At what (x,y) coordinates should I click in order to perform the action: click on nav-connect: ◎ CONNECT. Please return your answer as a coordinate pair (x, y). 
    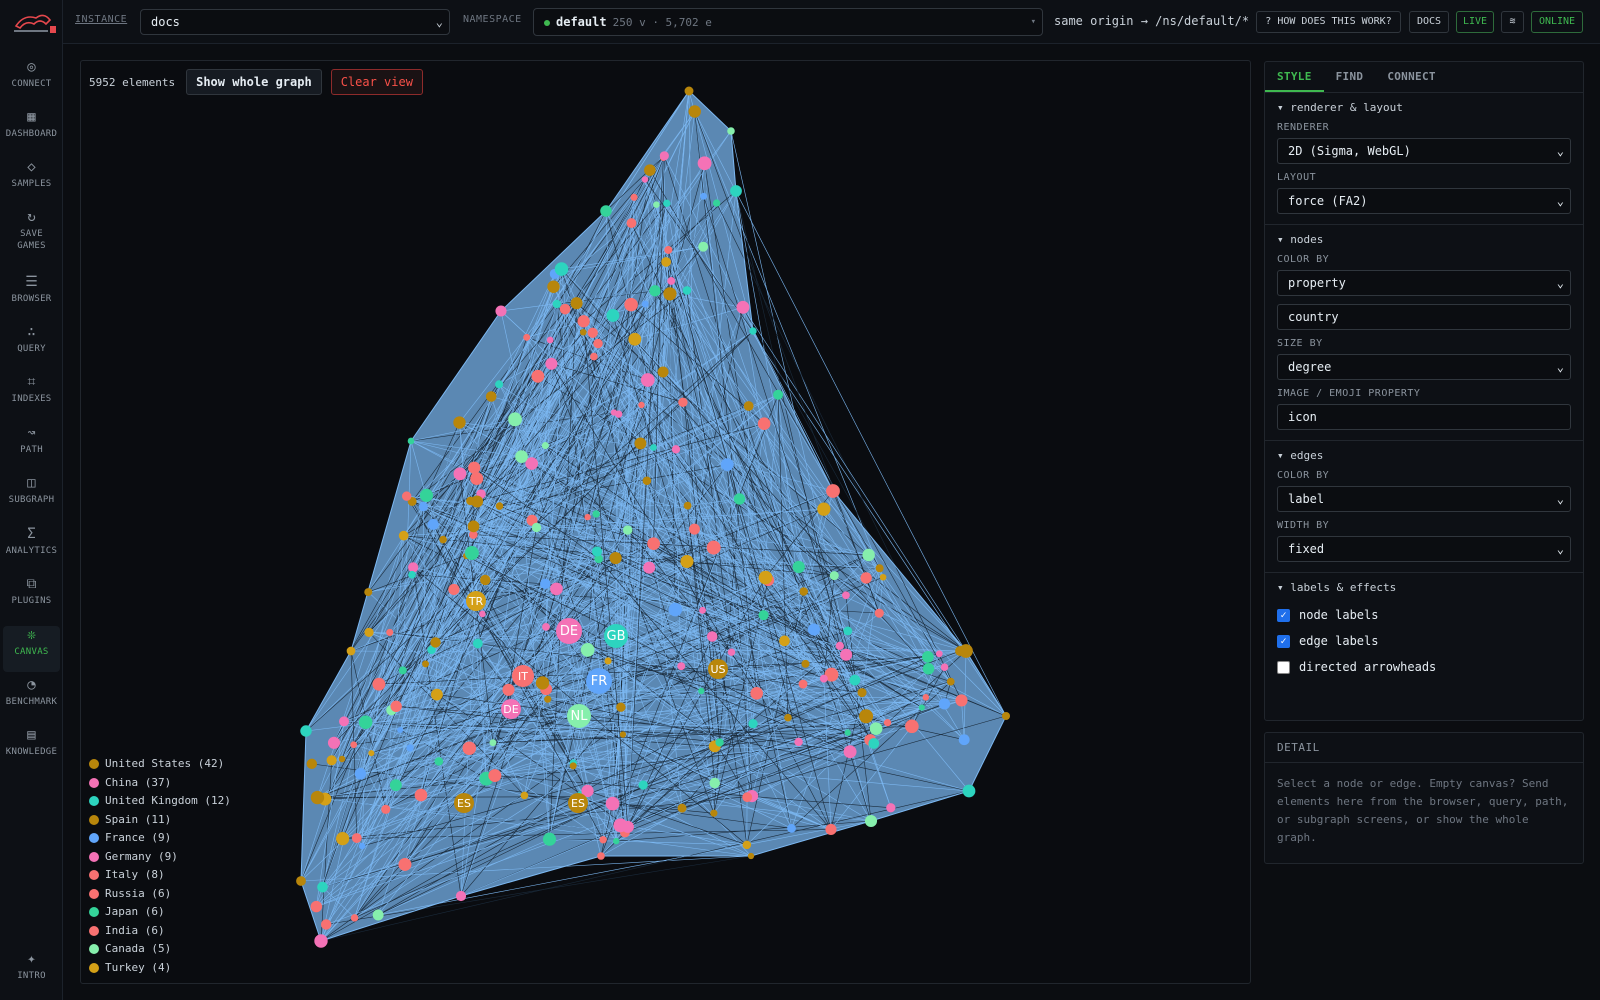
    Looking at the image, I should click on (31, 81).